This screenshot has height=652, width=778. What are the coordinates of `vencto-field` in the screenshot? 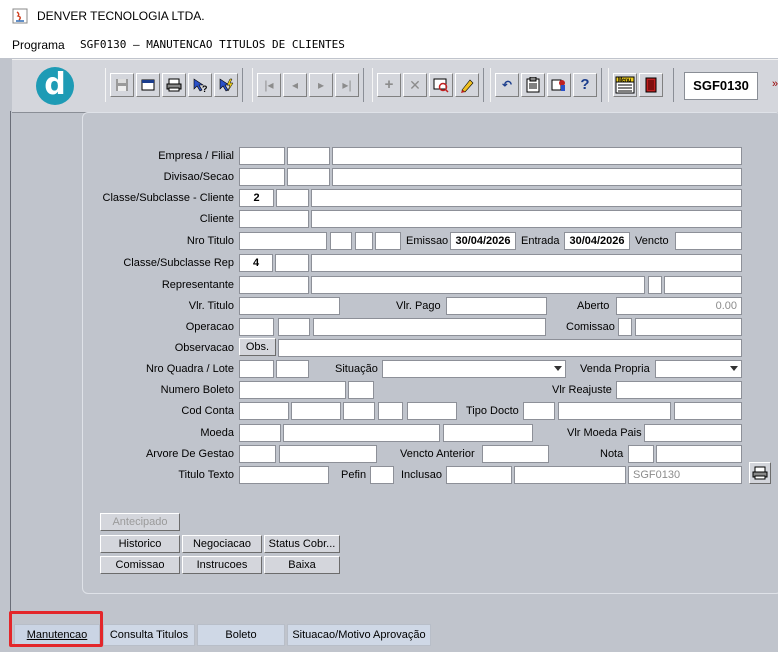 It's located at (708, 241).